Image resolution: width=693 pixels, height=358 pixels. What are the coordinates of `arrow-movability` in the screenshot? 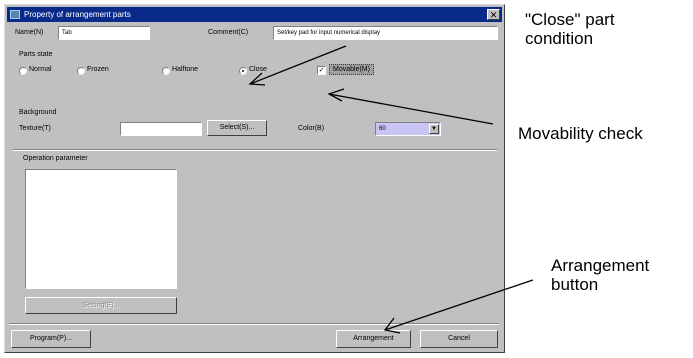 It's located at (410, 106).